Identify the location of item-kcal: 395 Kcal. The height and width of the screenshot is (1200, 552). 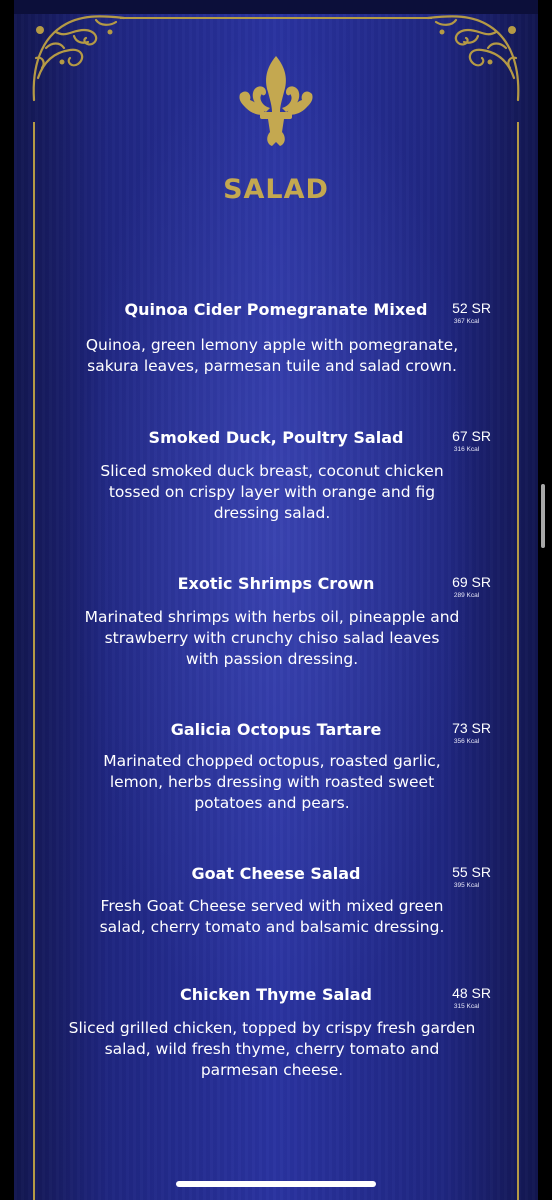
(466, 885).